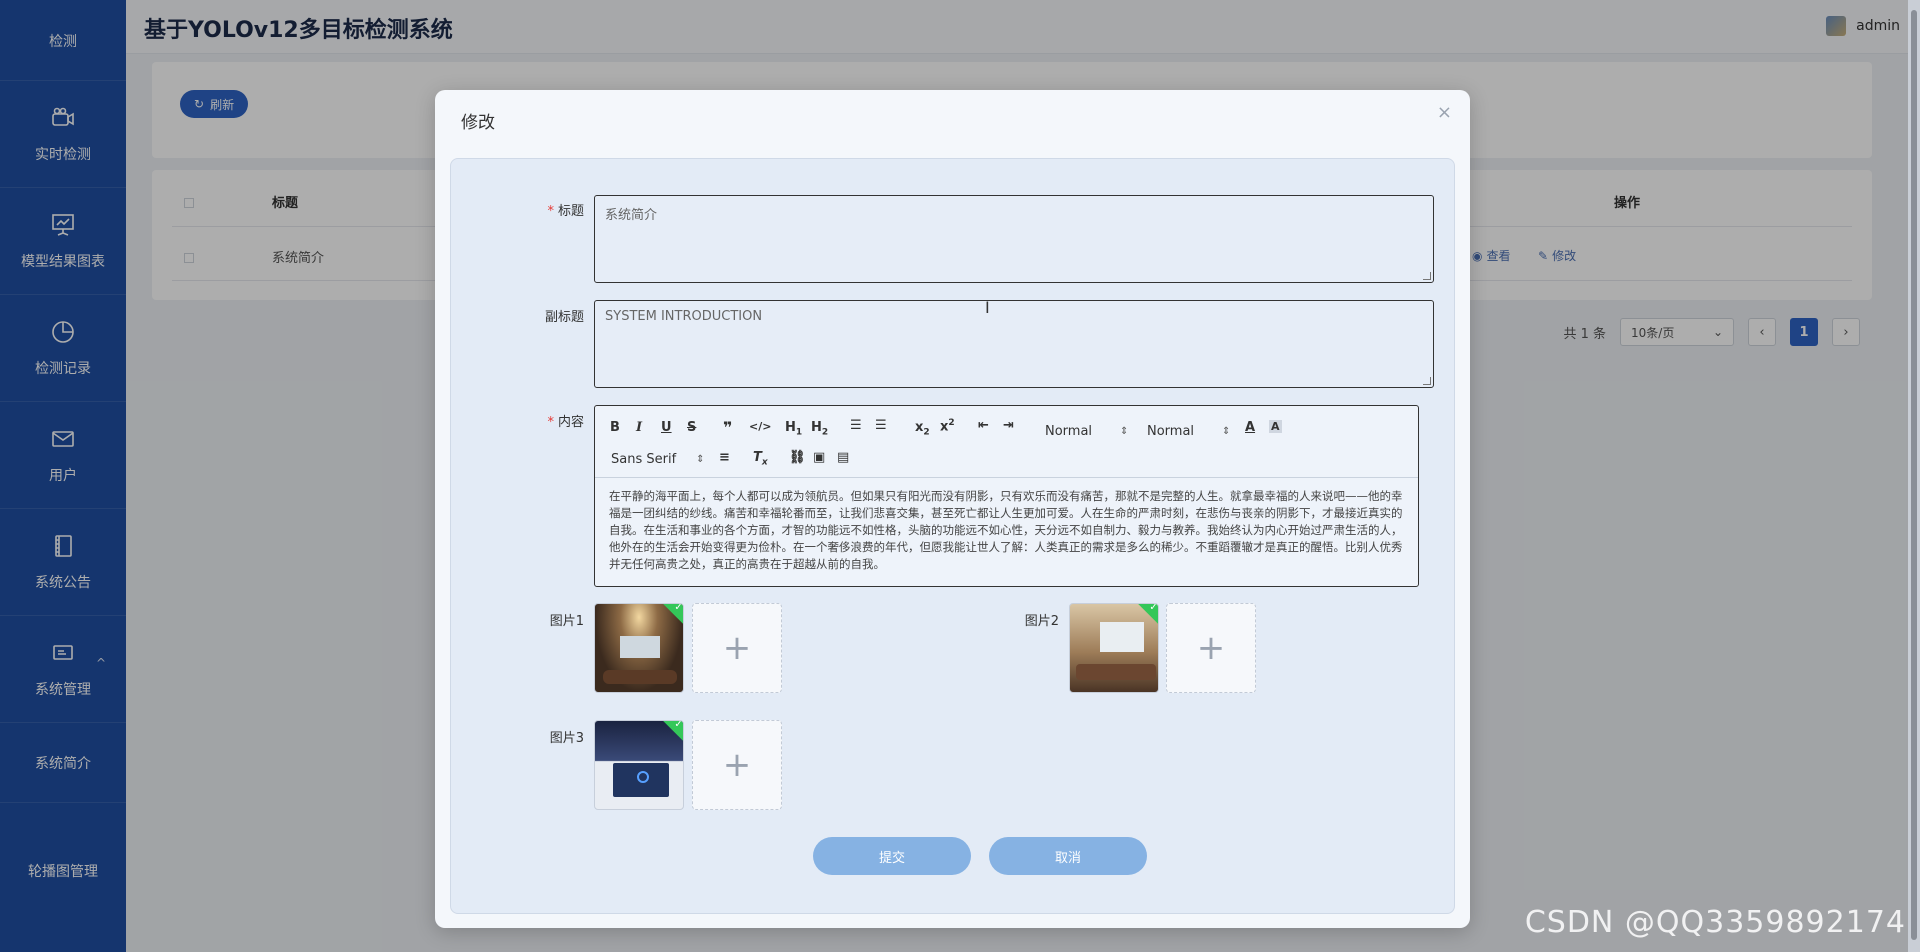 Image resolution: width=1920 pixels, height=952 pixels. I want to click on image1-label: 图片1, so click(566, 621).